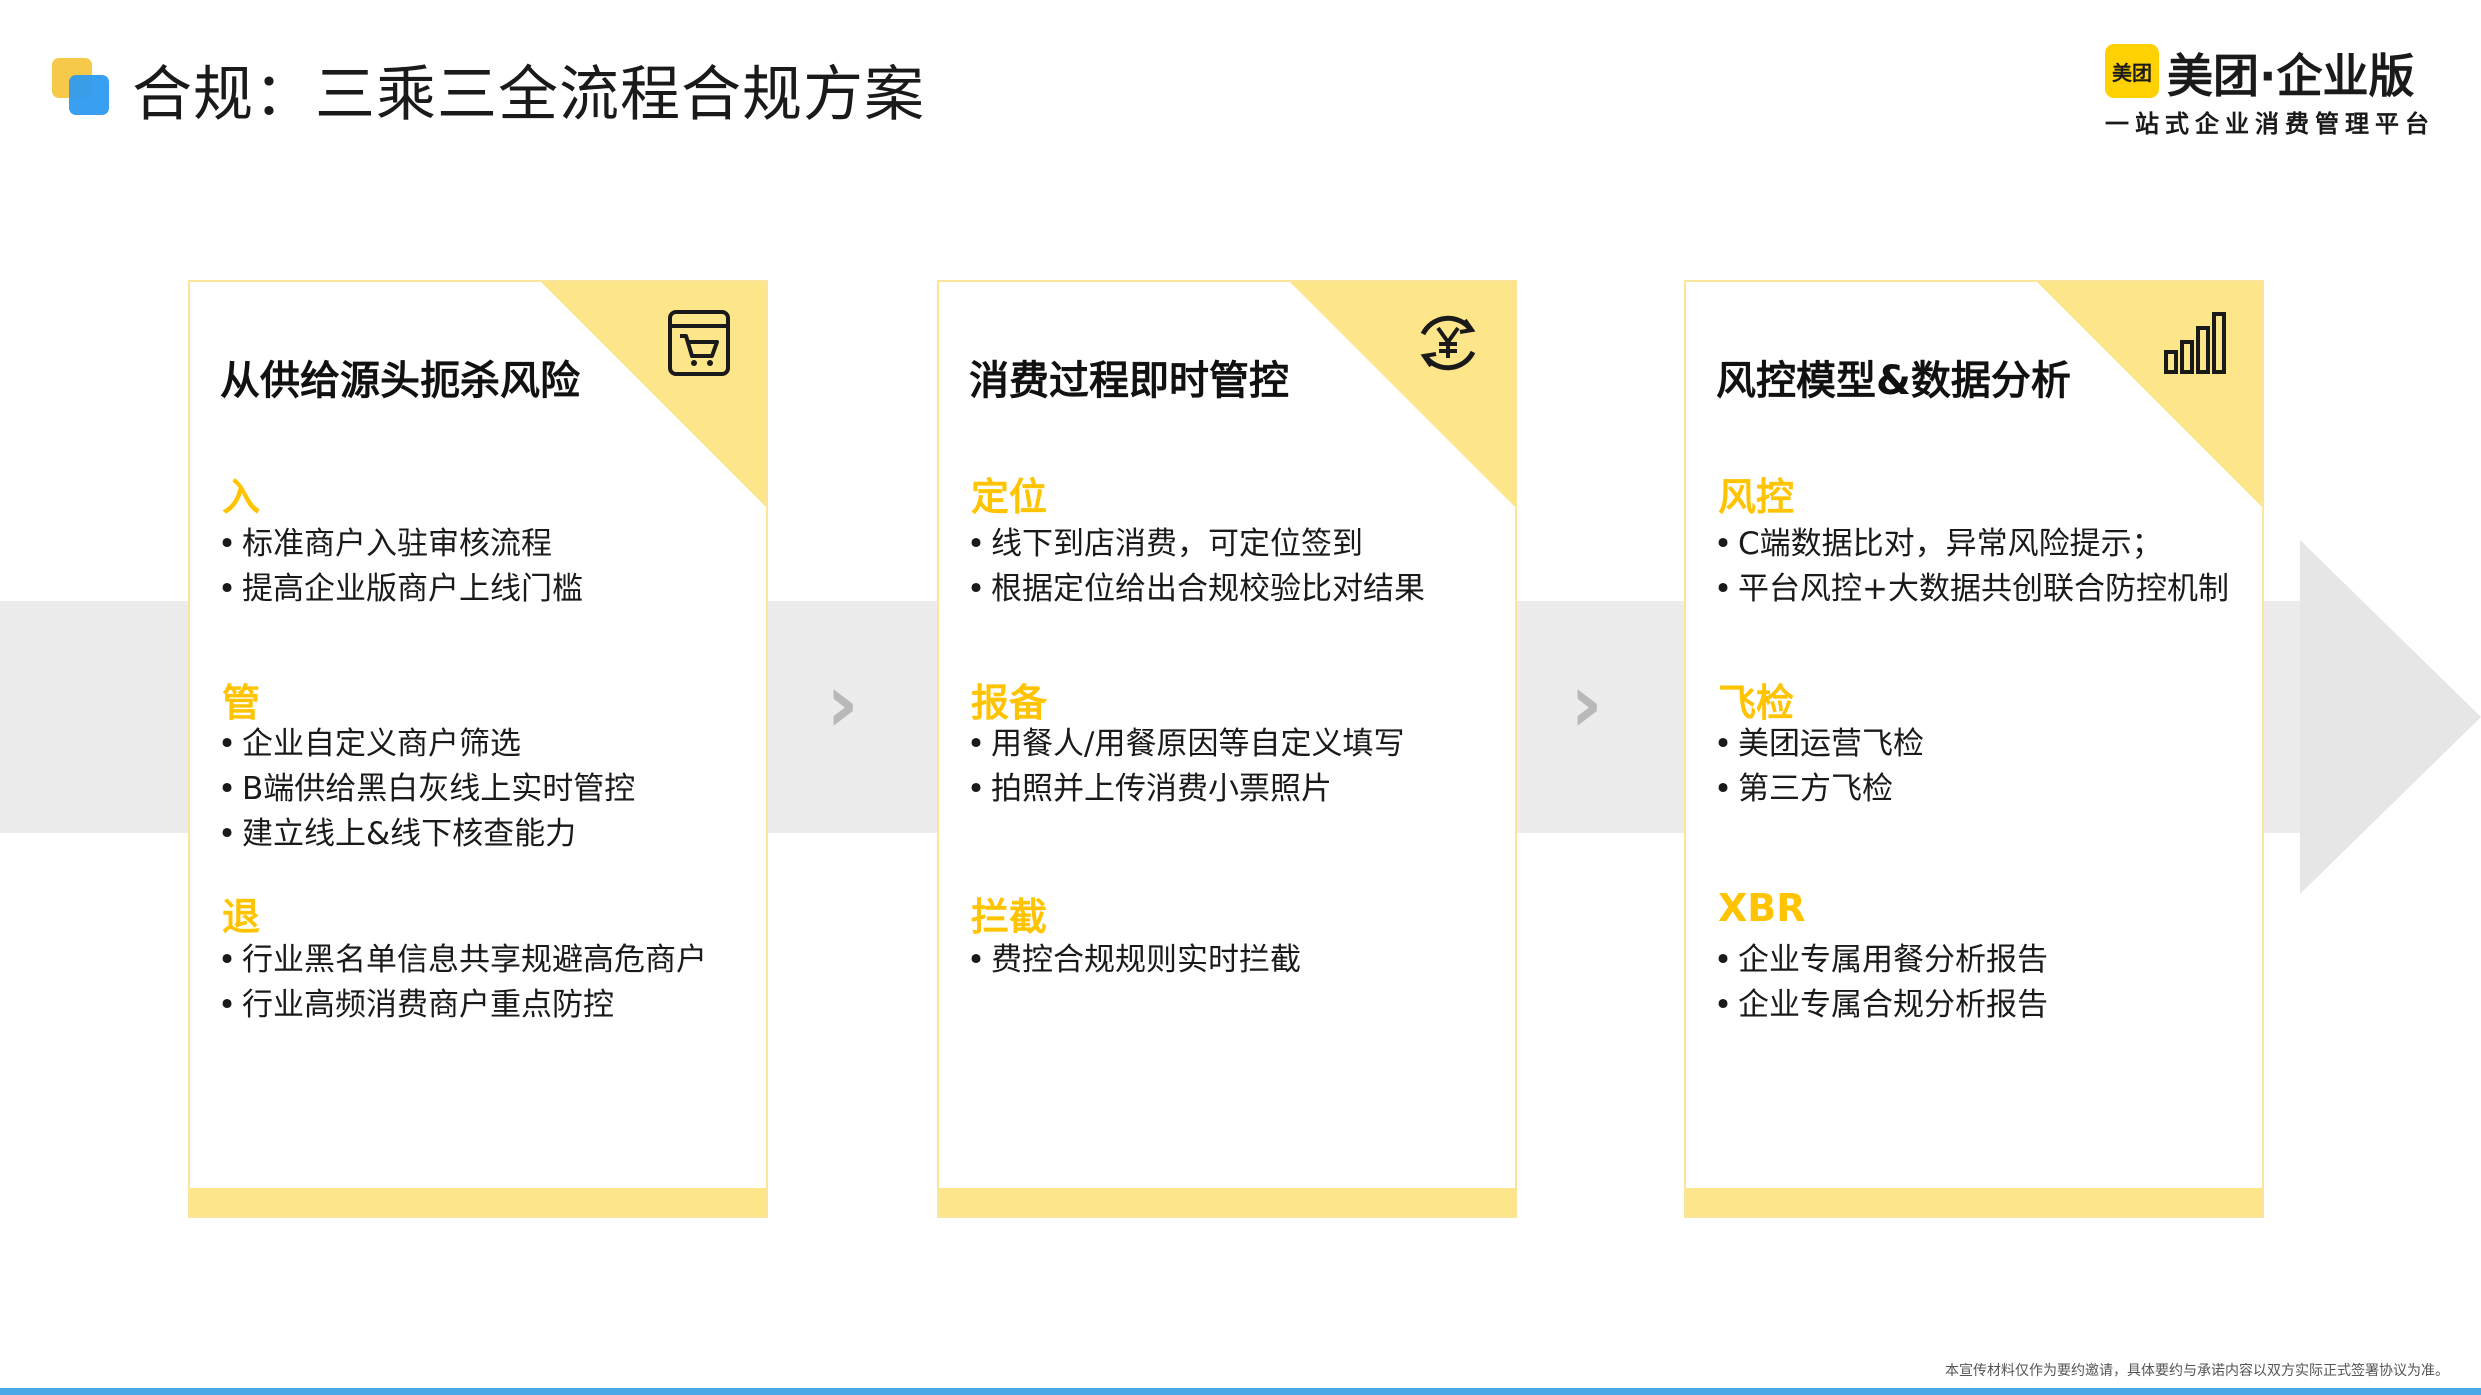 The height and width of the screenshot is (1395, 2481). I want to click on bottom-accent-bar, so click(1240, 1391).